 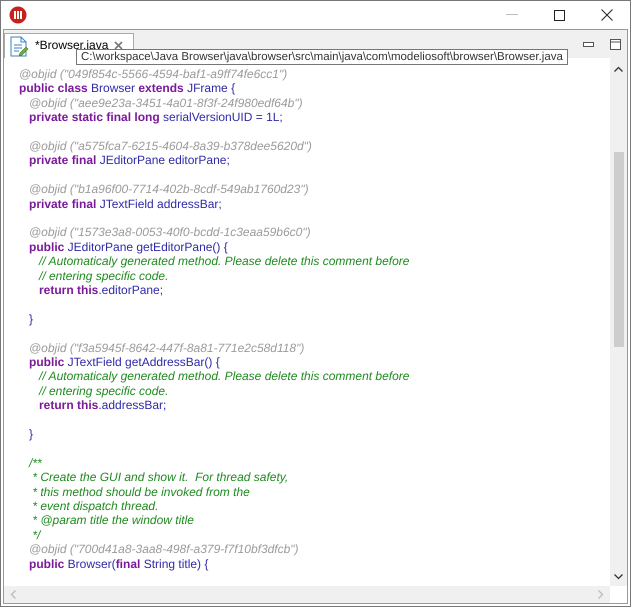 What do you see at coordinates (153, 74) in the screenshot?
I see `code-line: @objid ("049f854c-5566-4594-baf1-a9ff74fe6cc1")` at bounding box center [153, 74].